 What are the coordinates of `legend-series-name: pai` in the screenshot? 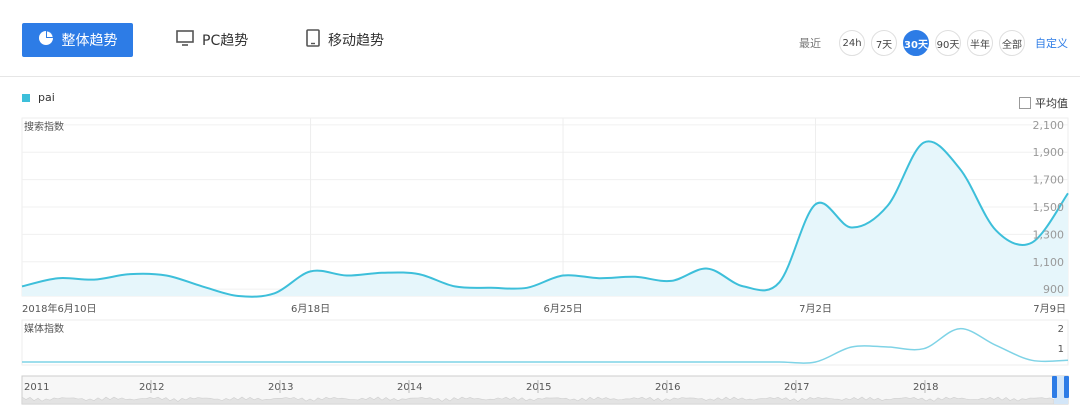 It's located at (46, 97).